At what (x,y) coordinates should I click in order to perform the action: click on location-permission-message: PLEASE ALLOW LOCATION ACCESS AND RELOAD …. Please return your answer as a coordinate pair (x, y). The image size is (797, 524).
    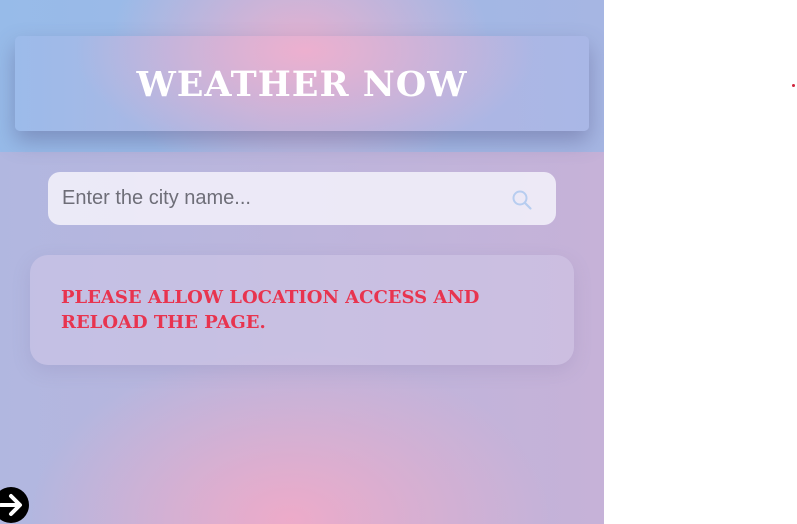
    Looking at the image, I should click on (270, 310).